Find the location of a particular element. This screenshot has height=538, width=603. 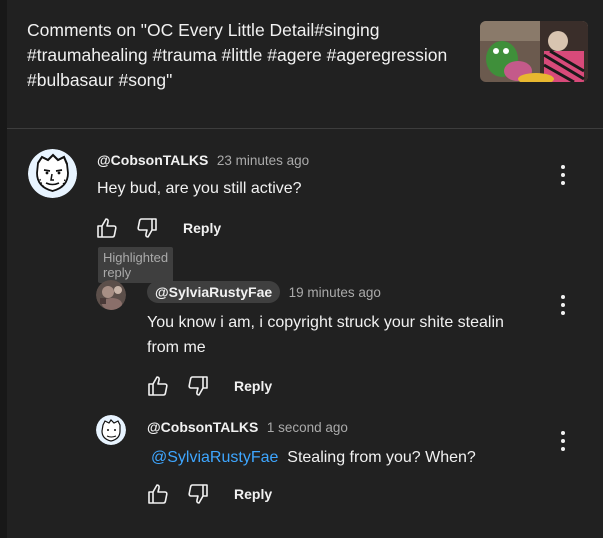

timestamp: 19 minutes ago is located at coordinates (335, 292).